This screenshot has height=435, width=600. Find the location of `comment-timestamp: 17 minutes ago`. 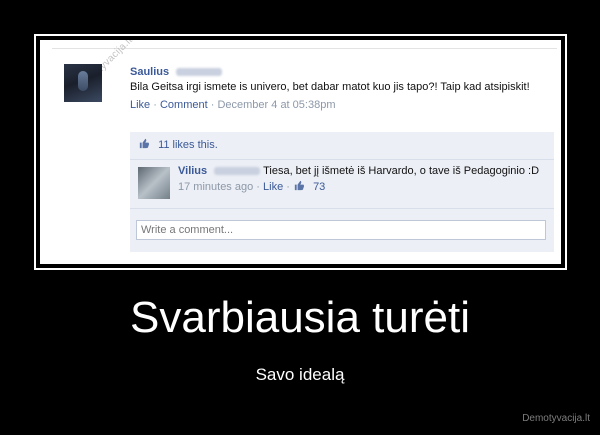

comment-timestamp: 17 minutes ago is located at coordinates (216, 187).